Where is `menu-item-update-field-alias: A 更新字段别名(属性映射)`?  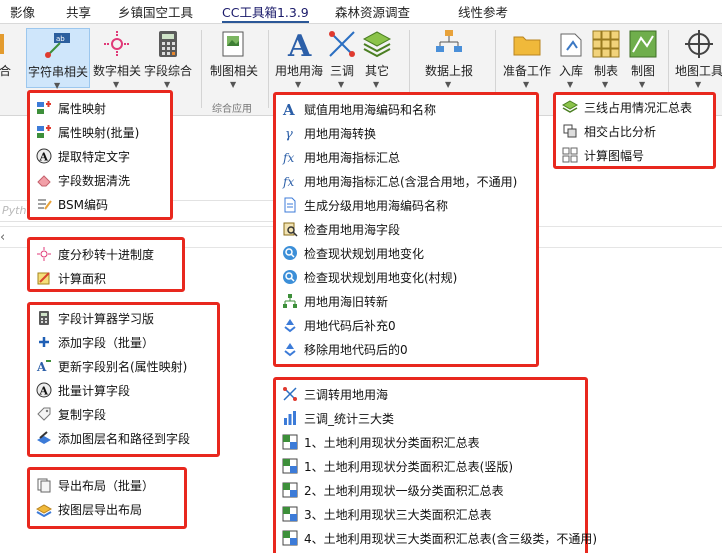
menu-item-update-field-alias: A 更新字段别名(属性映射) is located at coordinates (111, 367).